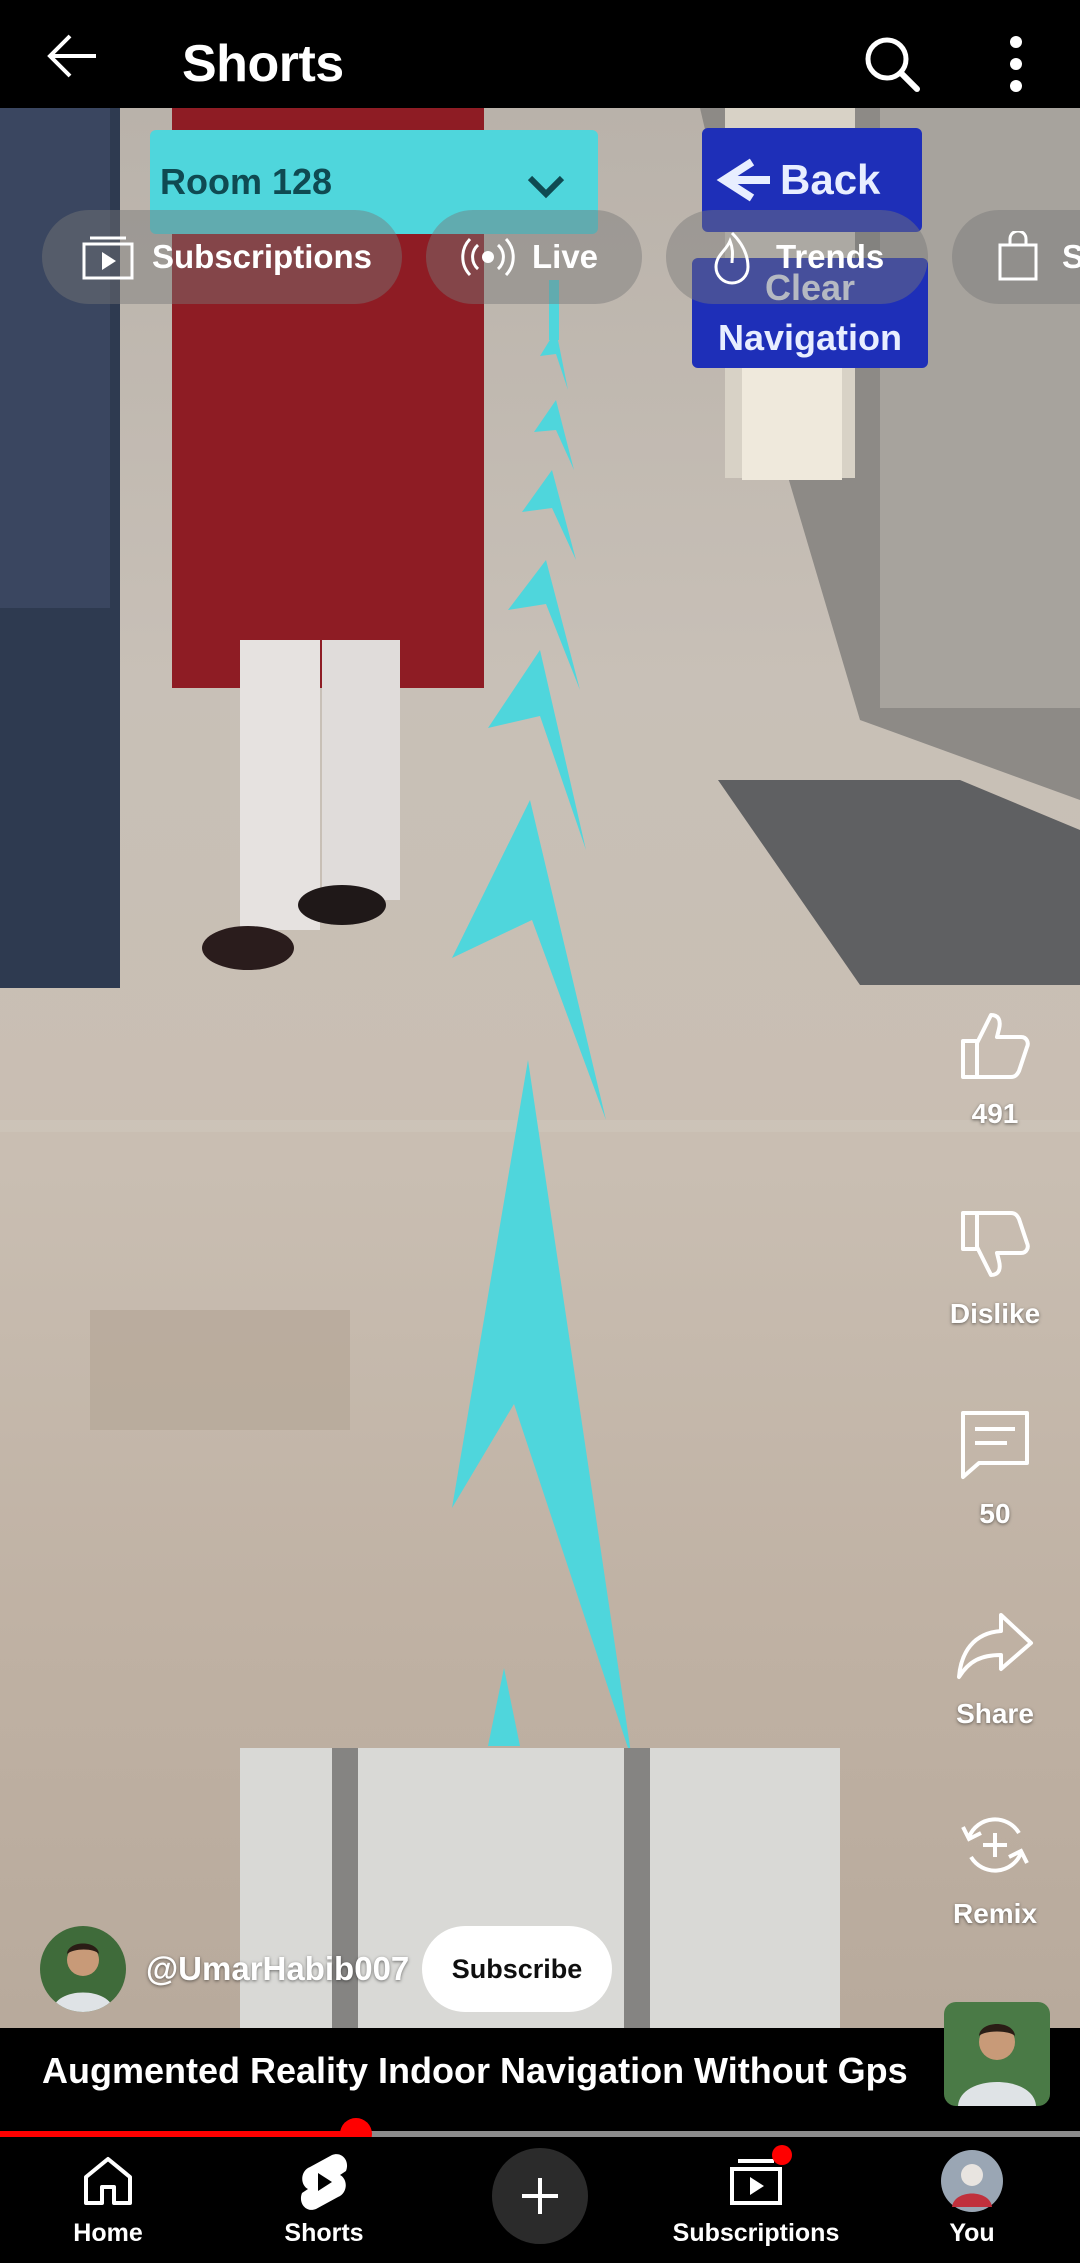  I want to click on search-button, so click(892, 64).